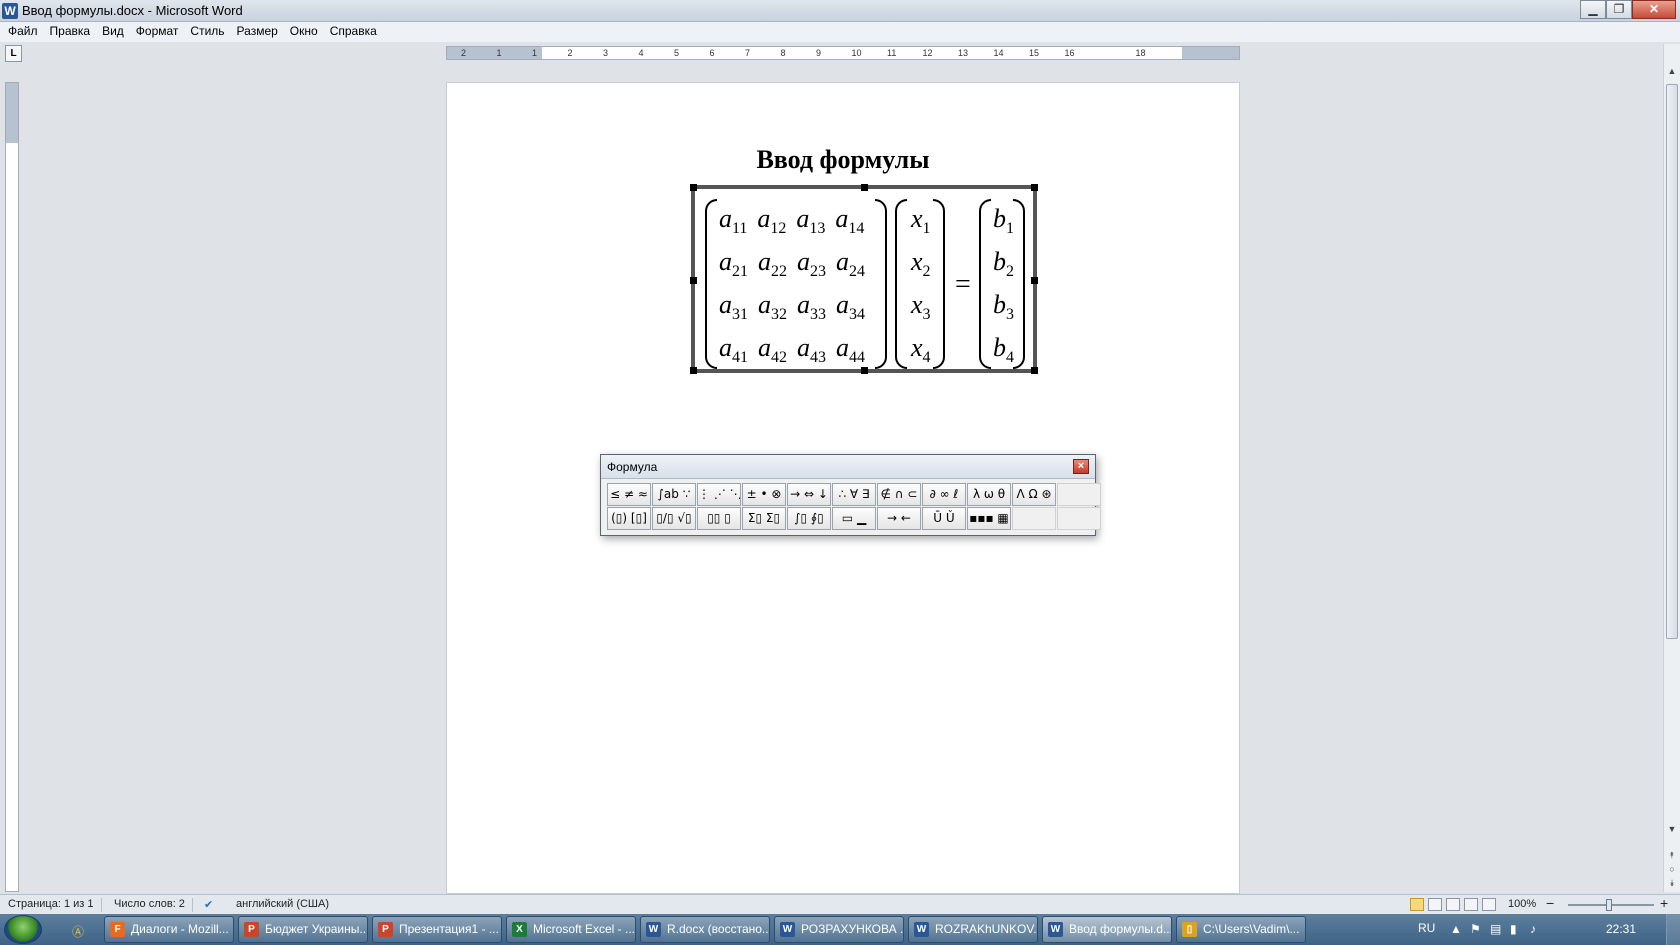  I want to click on palette-misc-symbols-button: ∂ ∞ ℓ, so click(944, 494).